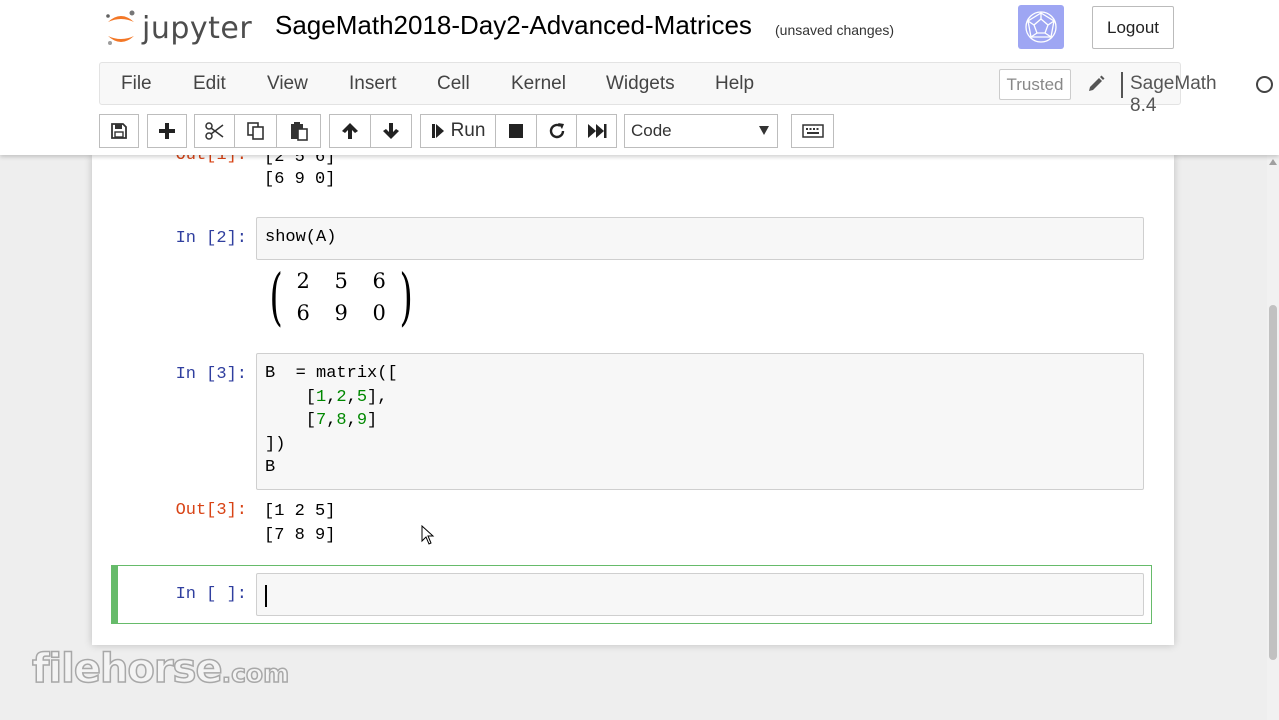 This screenshot has height=720, width=1279. I want to click on trusted-indicator: Trusted, so click(1035, 84).